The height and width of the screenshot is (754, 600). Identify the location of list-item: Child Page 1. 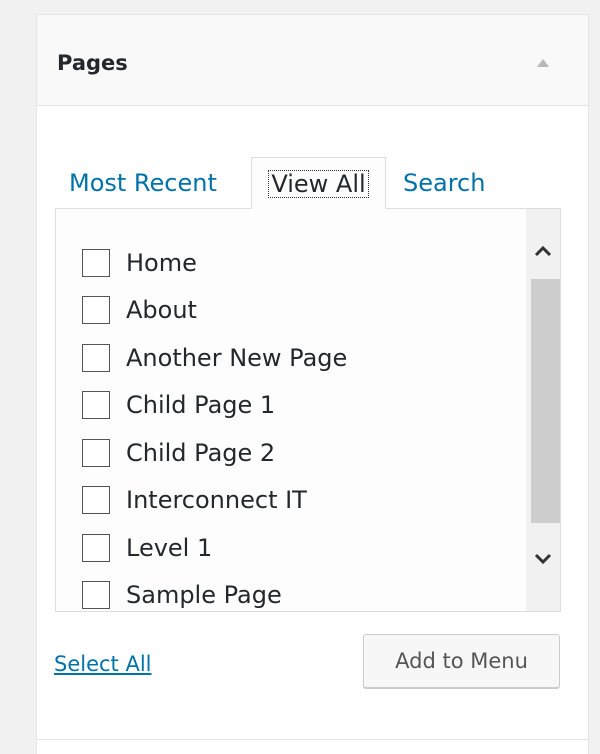
(214, 406).